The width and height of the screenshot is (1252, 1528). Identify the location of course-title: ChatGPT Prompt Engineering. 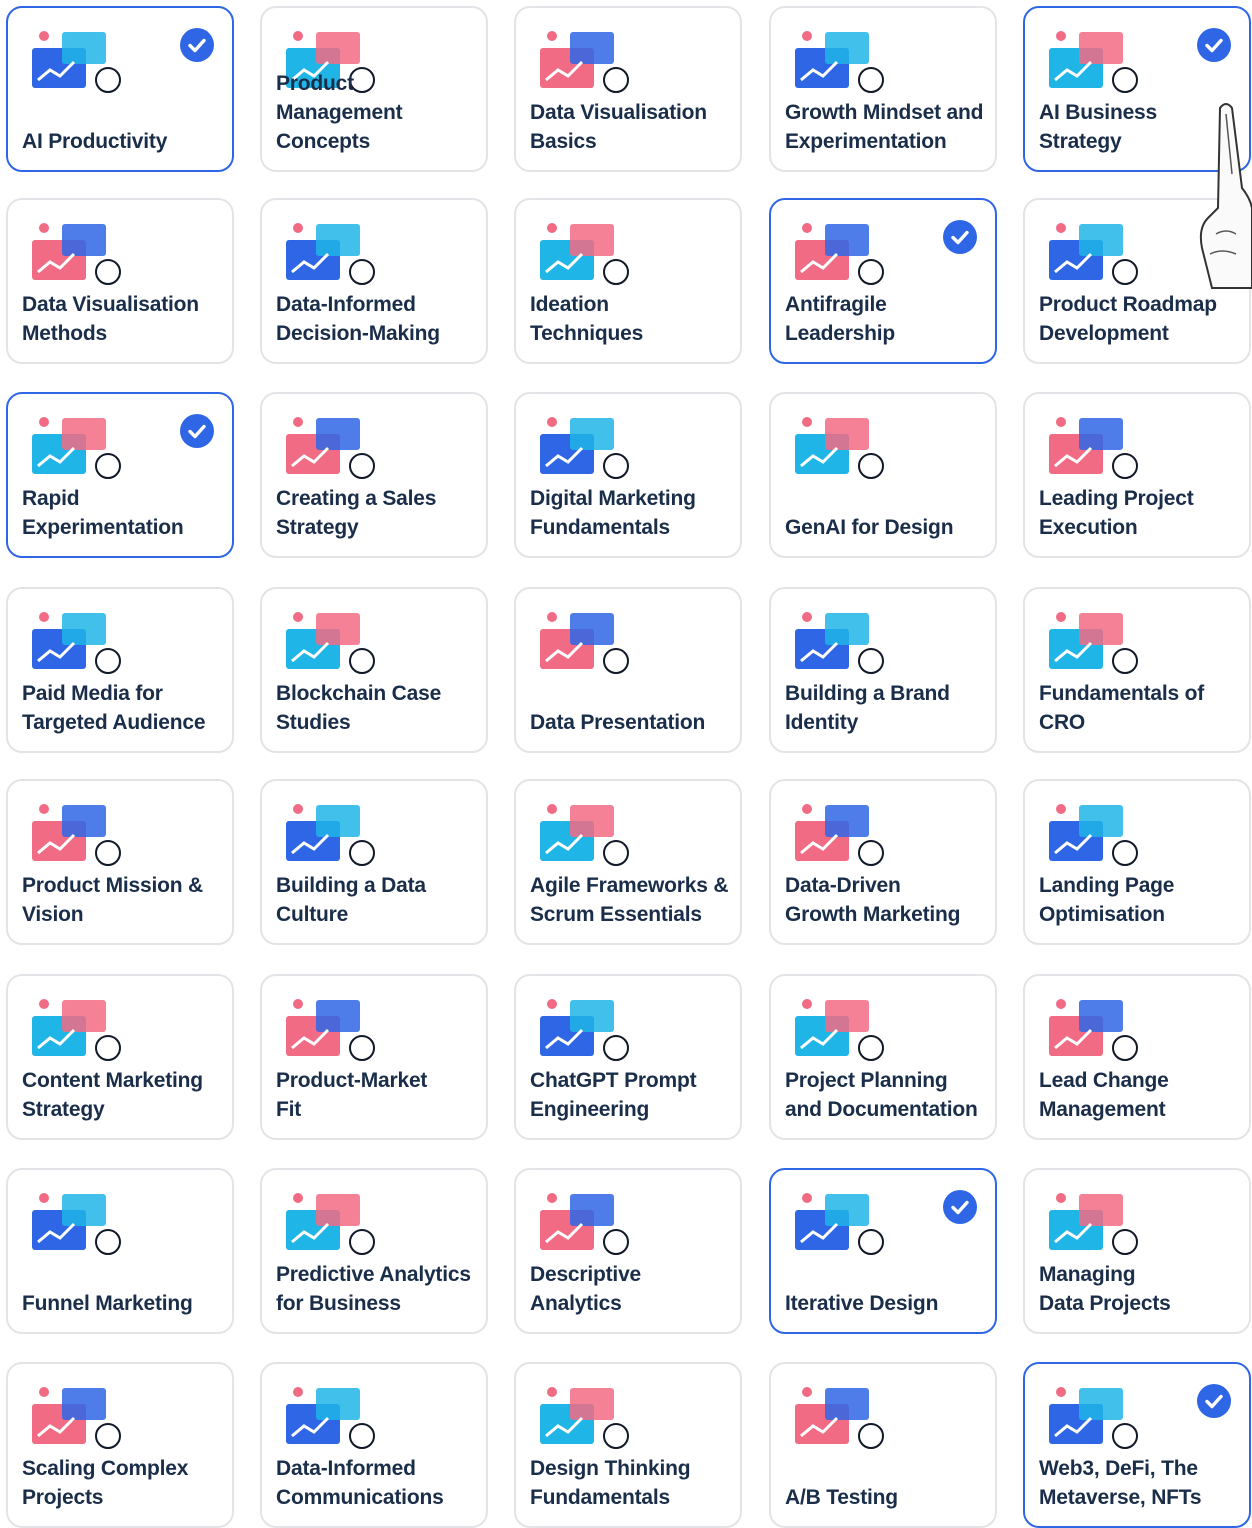
(613, 1095).